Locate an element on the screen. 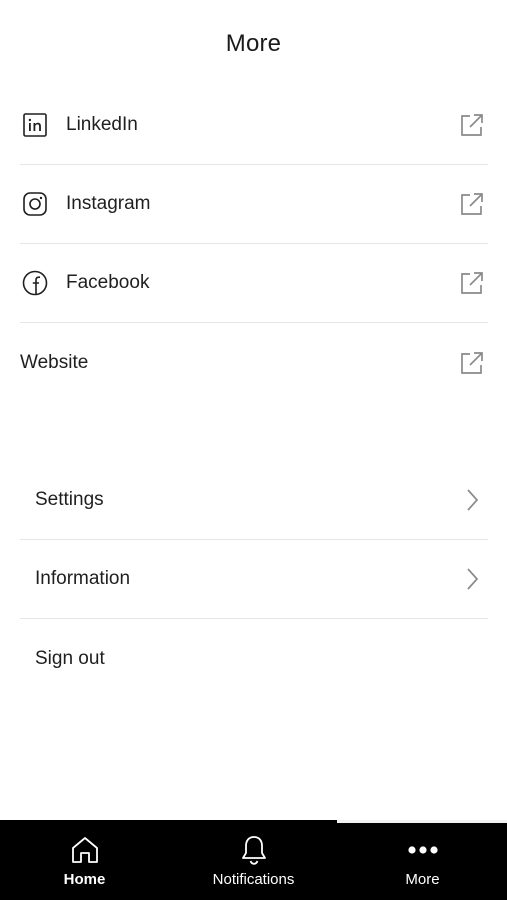 This screenshot has height=900, width=507. website-link: Website is located at coordinates (254, 362).